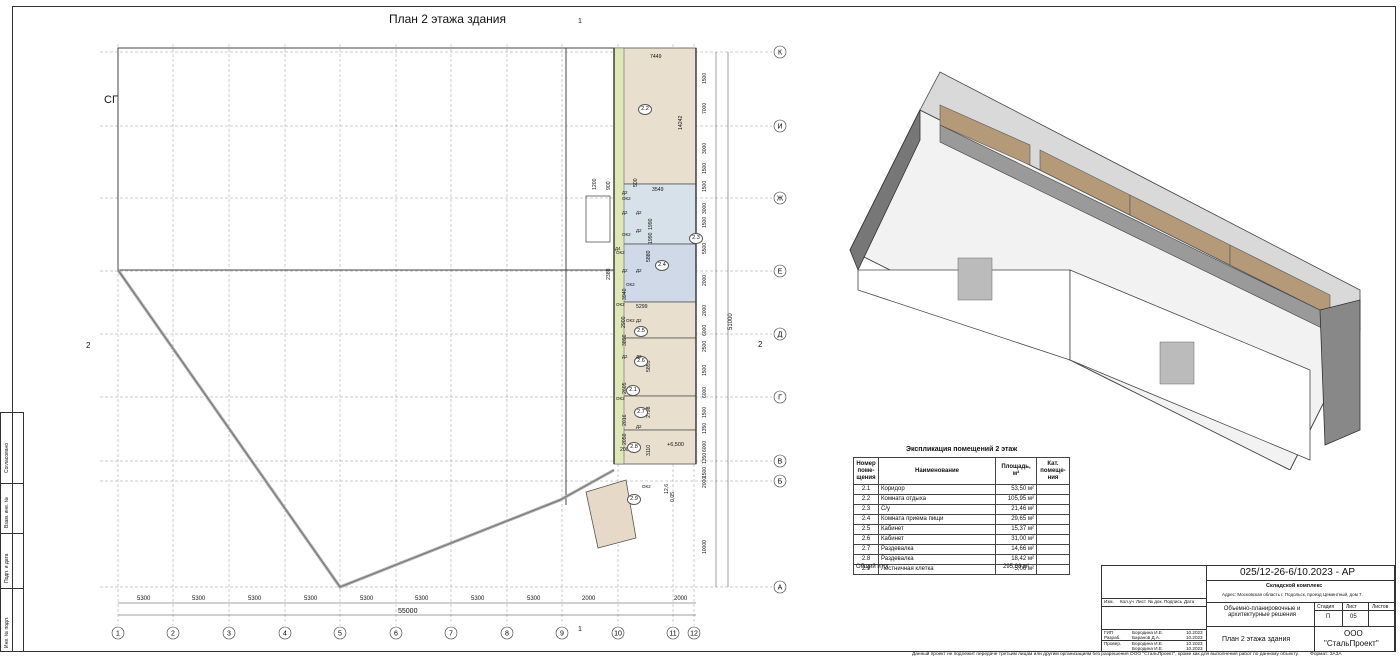  I want to click on bottom-dim-2: 5300, so click(255, 599).